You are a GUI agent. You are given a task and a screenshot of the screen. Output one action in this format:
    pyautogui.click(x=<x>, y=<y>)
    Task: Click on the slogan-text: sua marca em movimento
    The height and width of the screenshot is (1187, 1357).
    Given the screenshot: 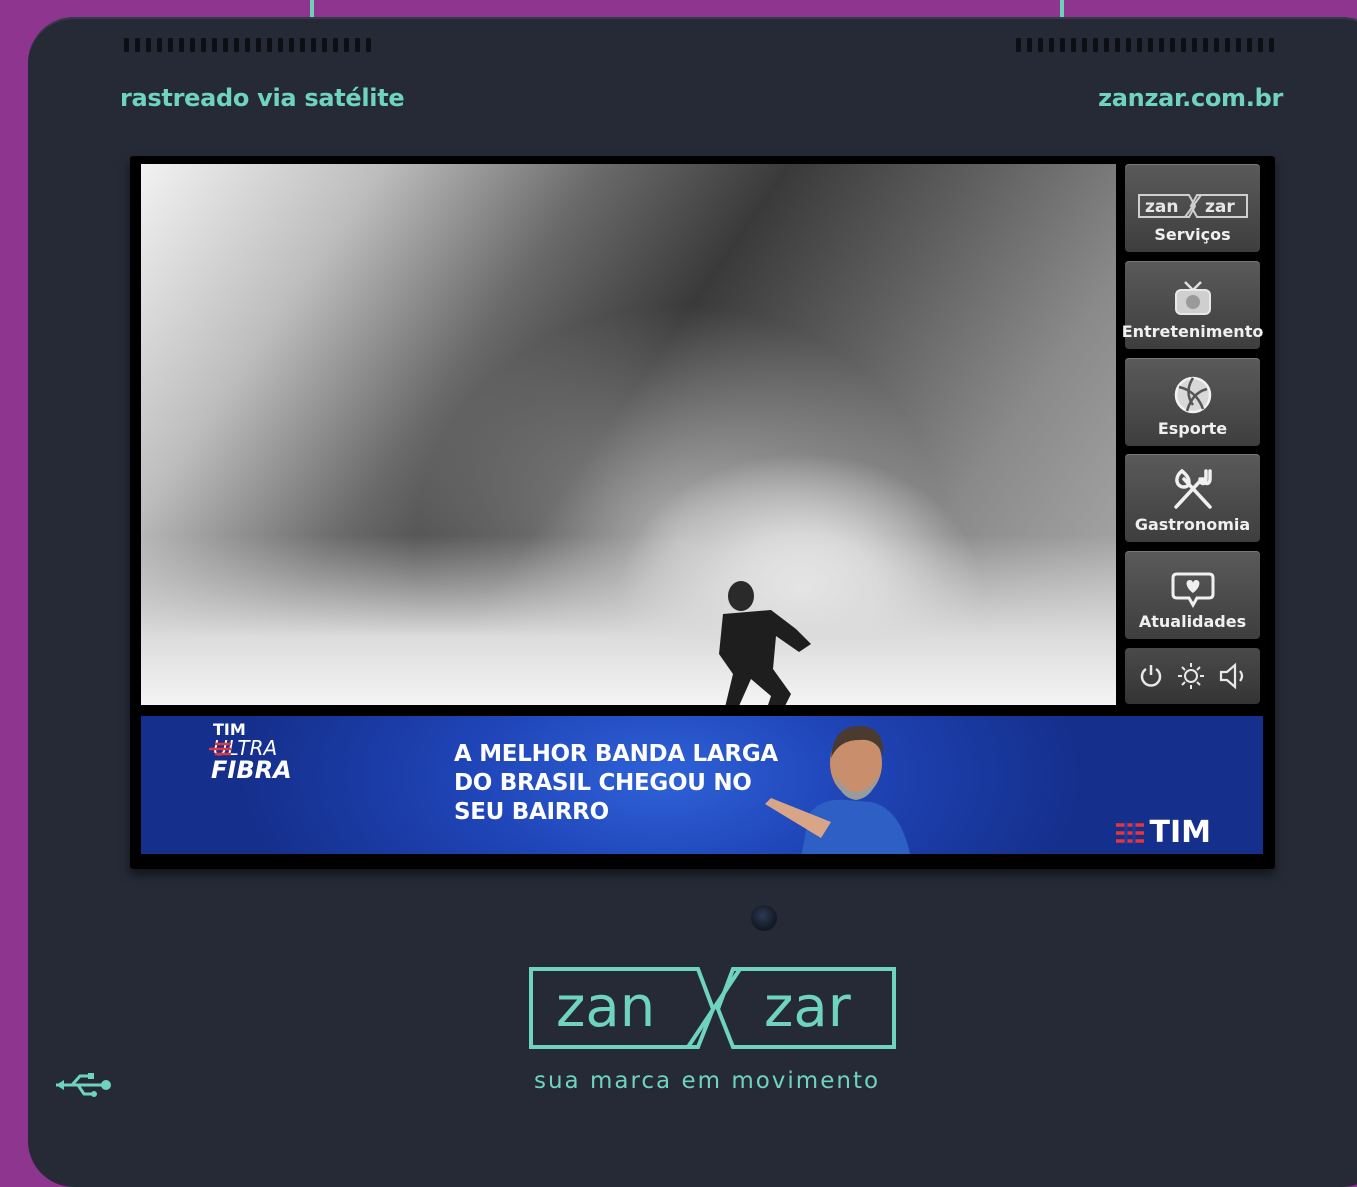 What is the action you would take?
    pyautogui.click(x=707, y=1081)
    